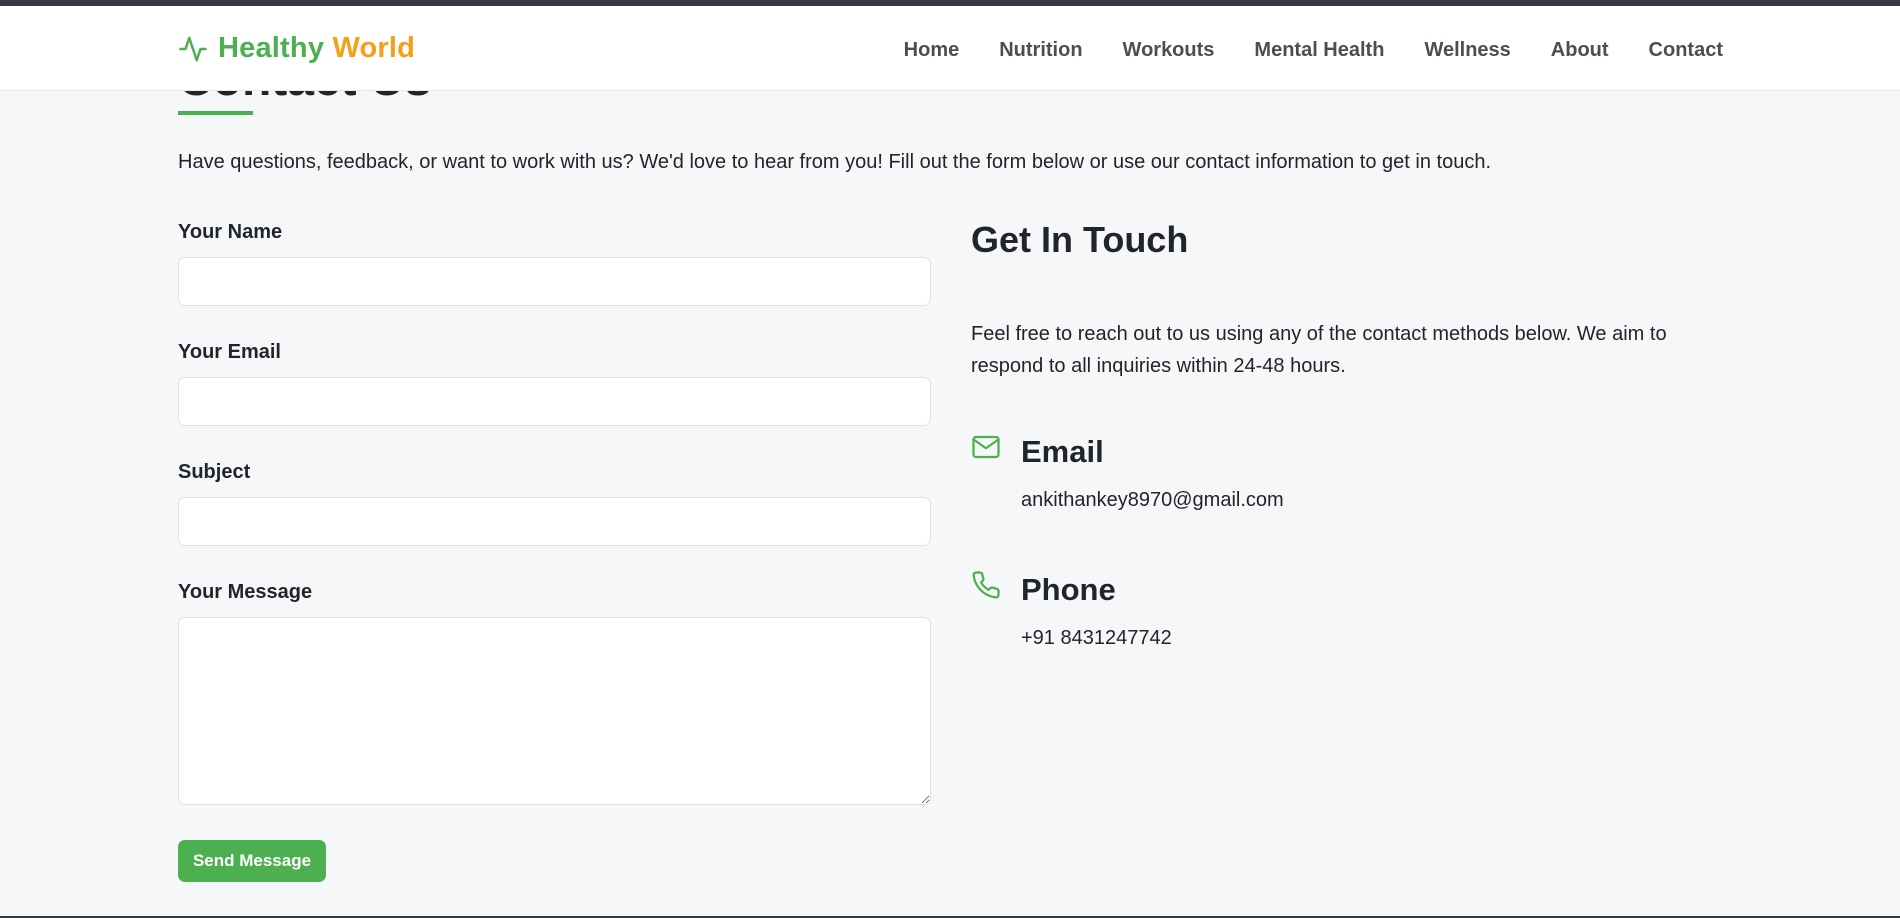 Image resolution: width=1900 pixels, height=918 pixels. I want to click on message-label: Your Message, so click(245, 592).